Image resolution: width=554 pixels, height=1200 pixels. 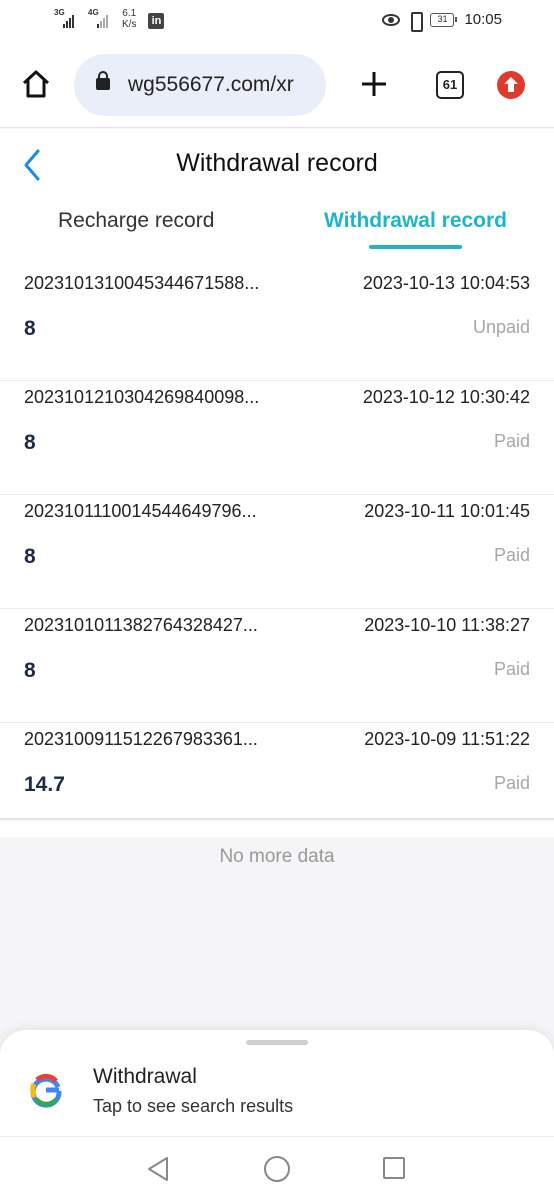 I want to click on sheet-drag-handle, so click(x=277, y=1042).